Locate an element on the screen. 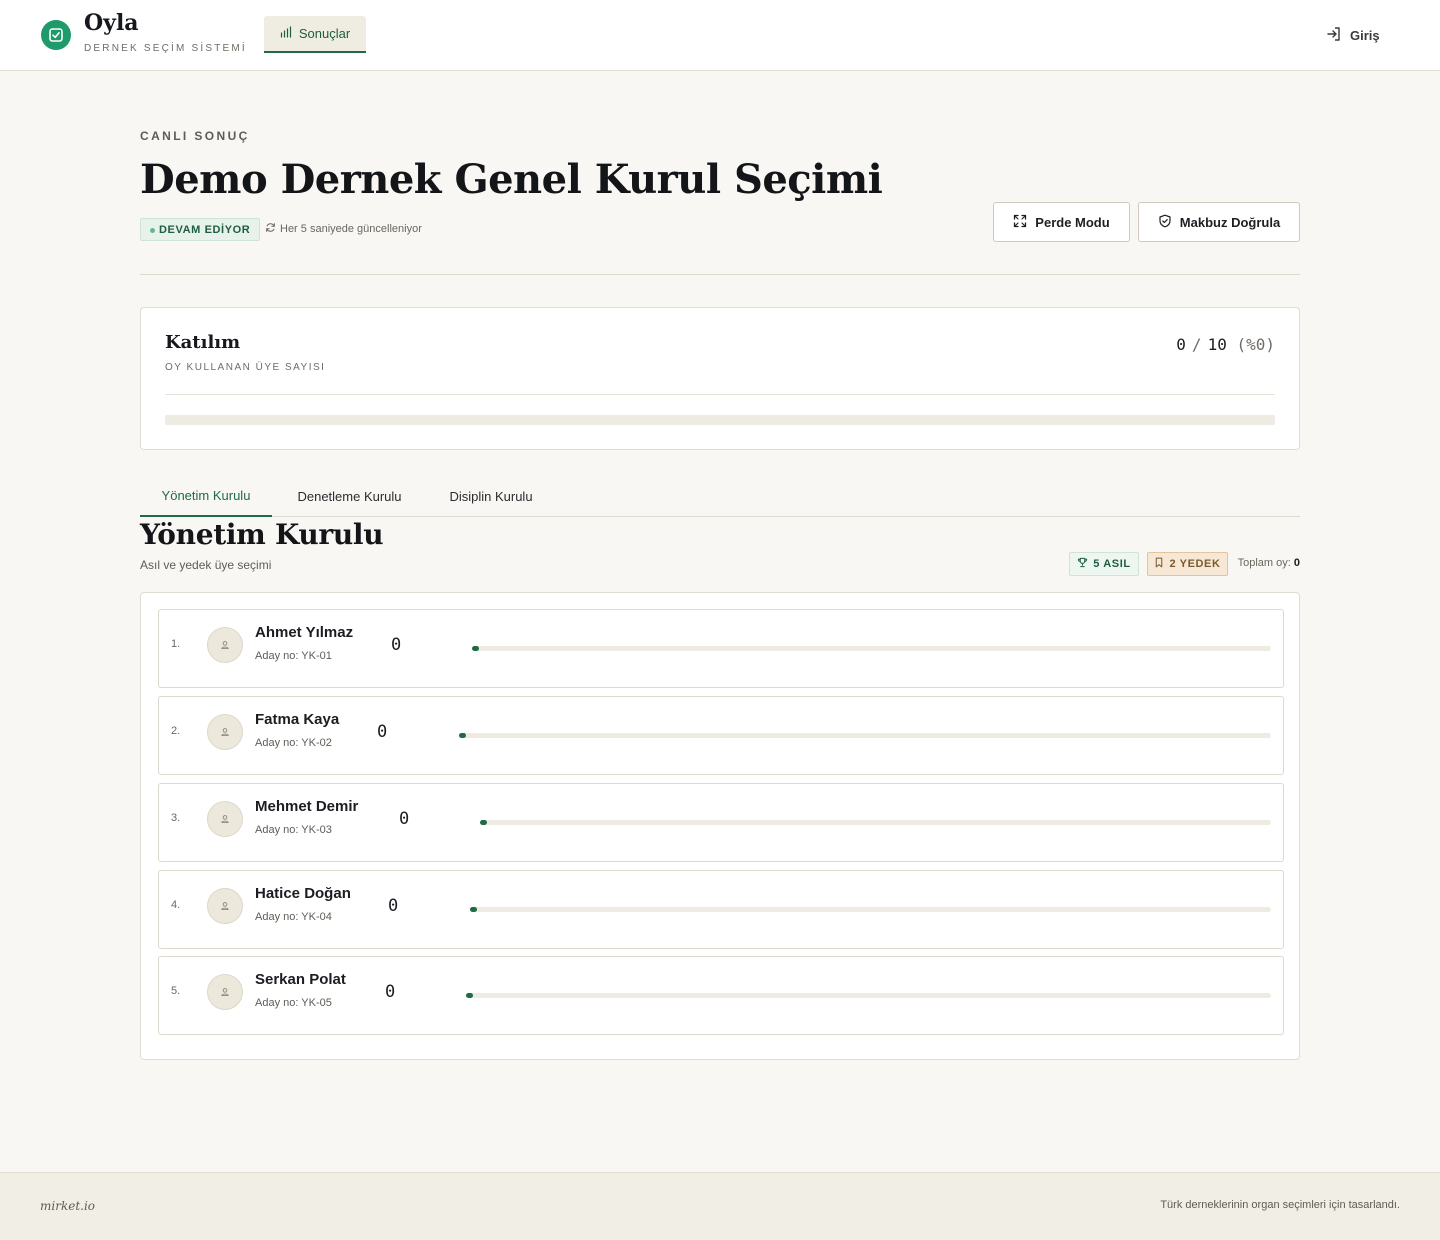  check-square-icon is located at coordinates (56, 35).